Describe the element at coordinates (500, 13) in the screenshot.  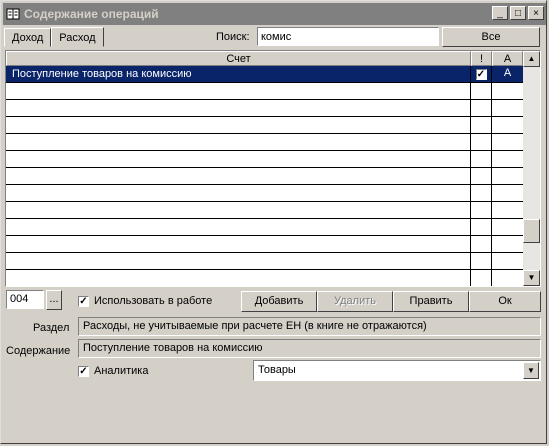
I see `minimize-button: _` at that location.